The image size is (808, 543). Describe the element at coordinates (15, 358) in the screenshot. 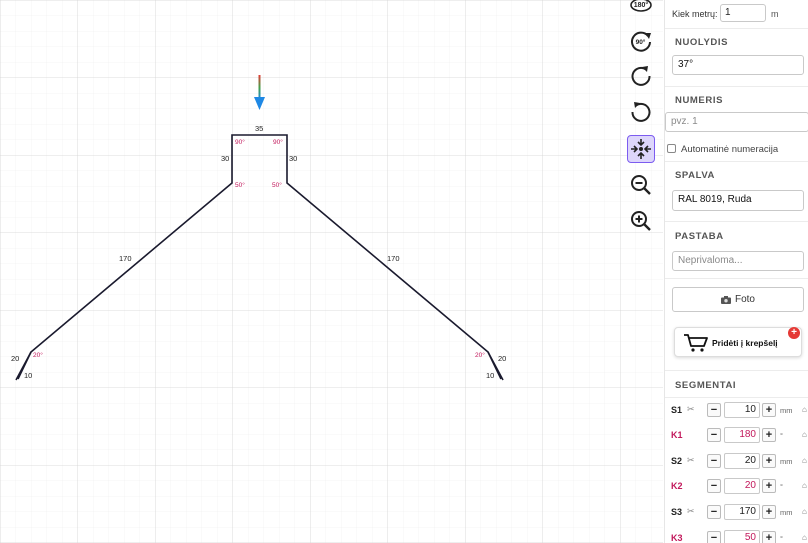

I see `dim-left-hem-outer: 20` at that location.